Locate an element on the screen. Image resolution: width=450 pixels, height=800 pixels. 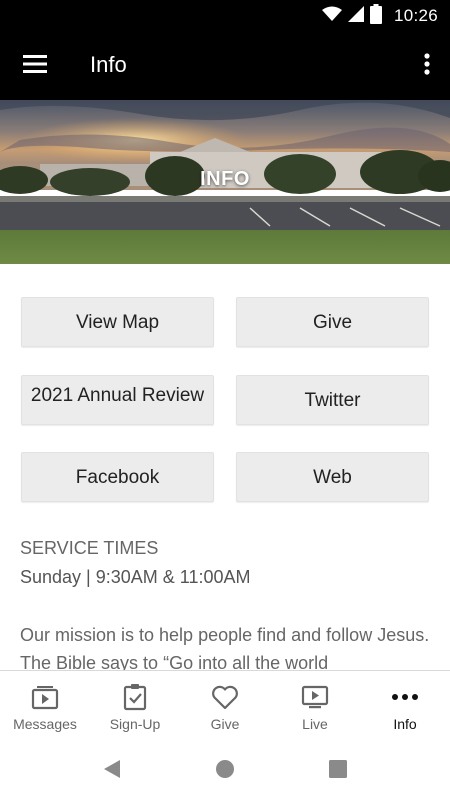
system-home-button is located at coordinates (225, 771).